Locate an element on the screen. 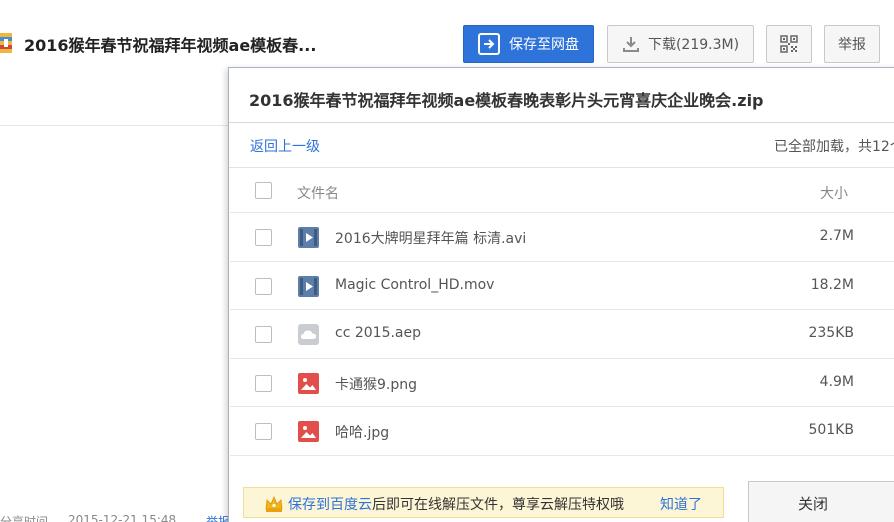  file-name: Magic Control_HD.mov is located at coordinates (415, 284).